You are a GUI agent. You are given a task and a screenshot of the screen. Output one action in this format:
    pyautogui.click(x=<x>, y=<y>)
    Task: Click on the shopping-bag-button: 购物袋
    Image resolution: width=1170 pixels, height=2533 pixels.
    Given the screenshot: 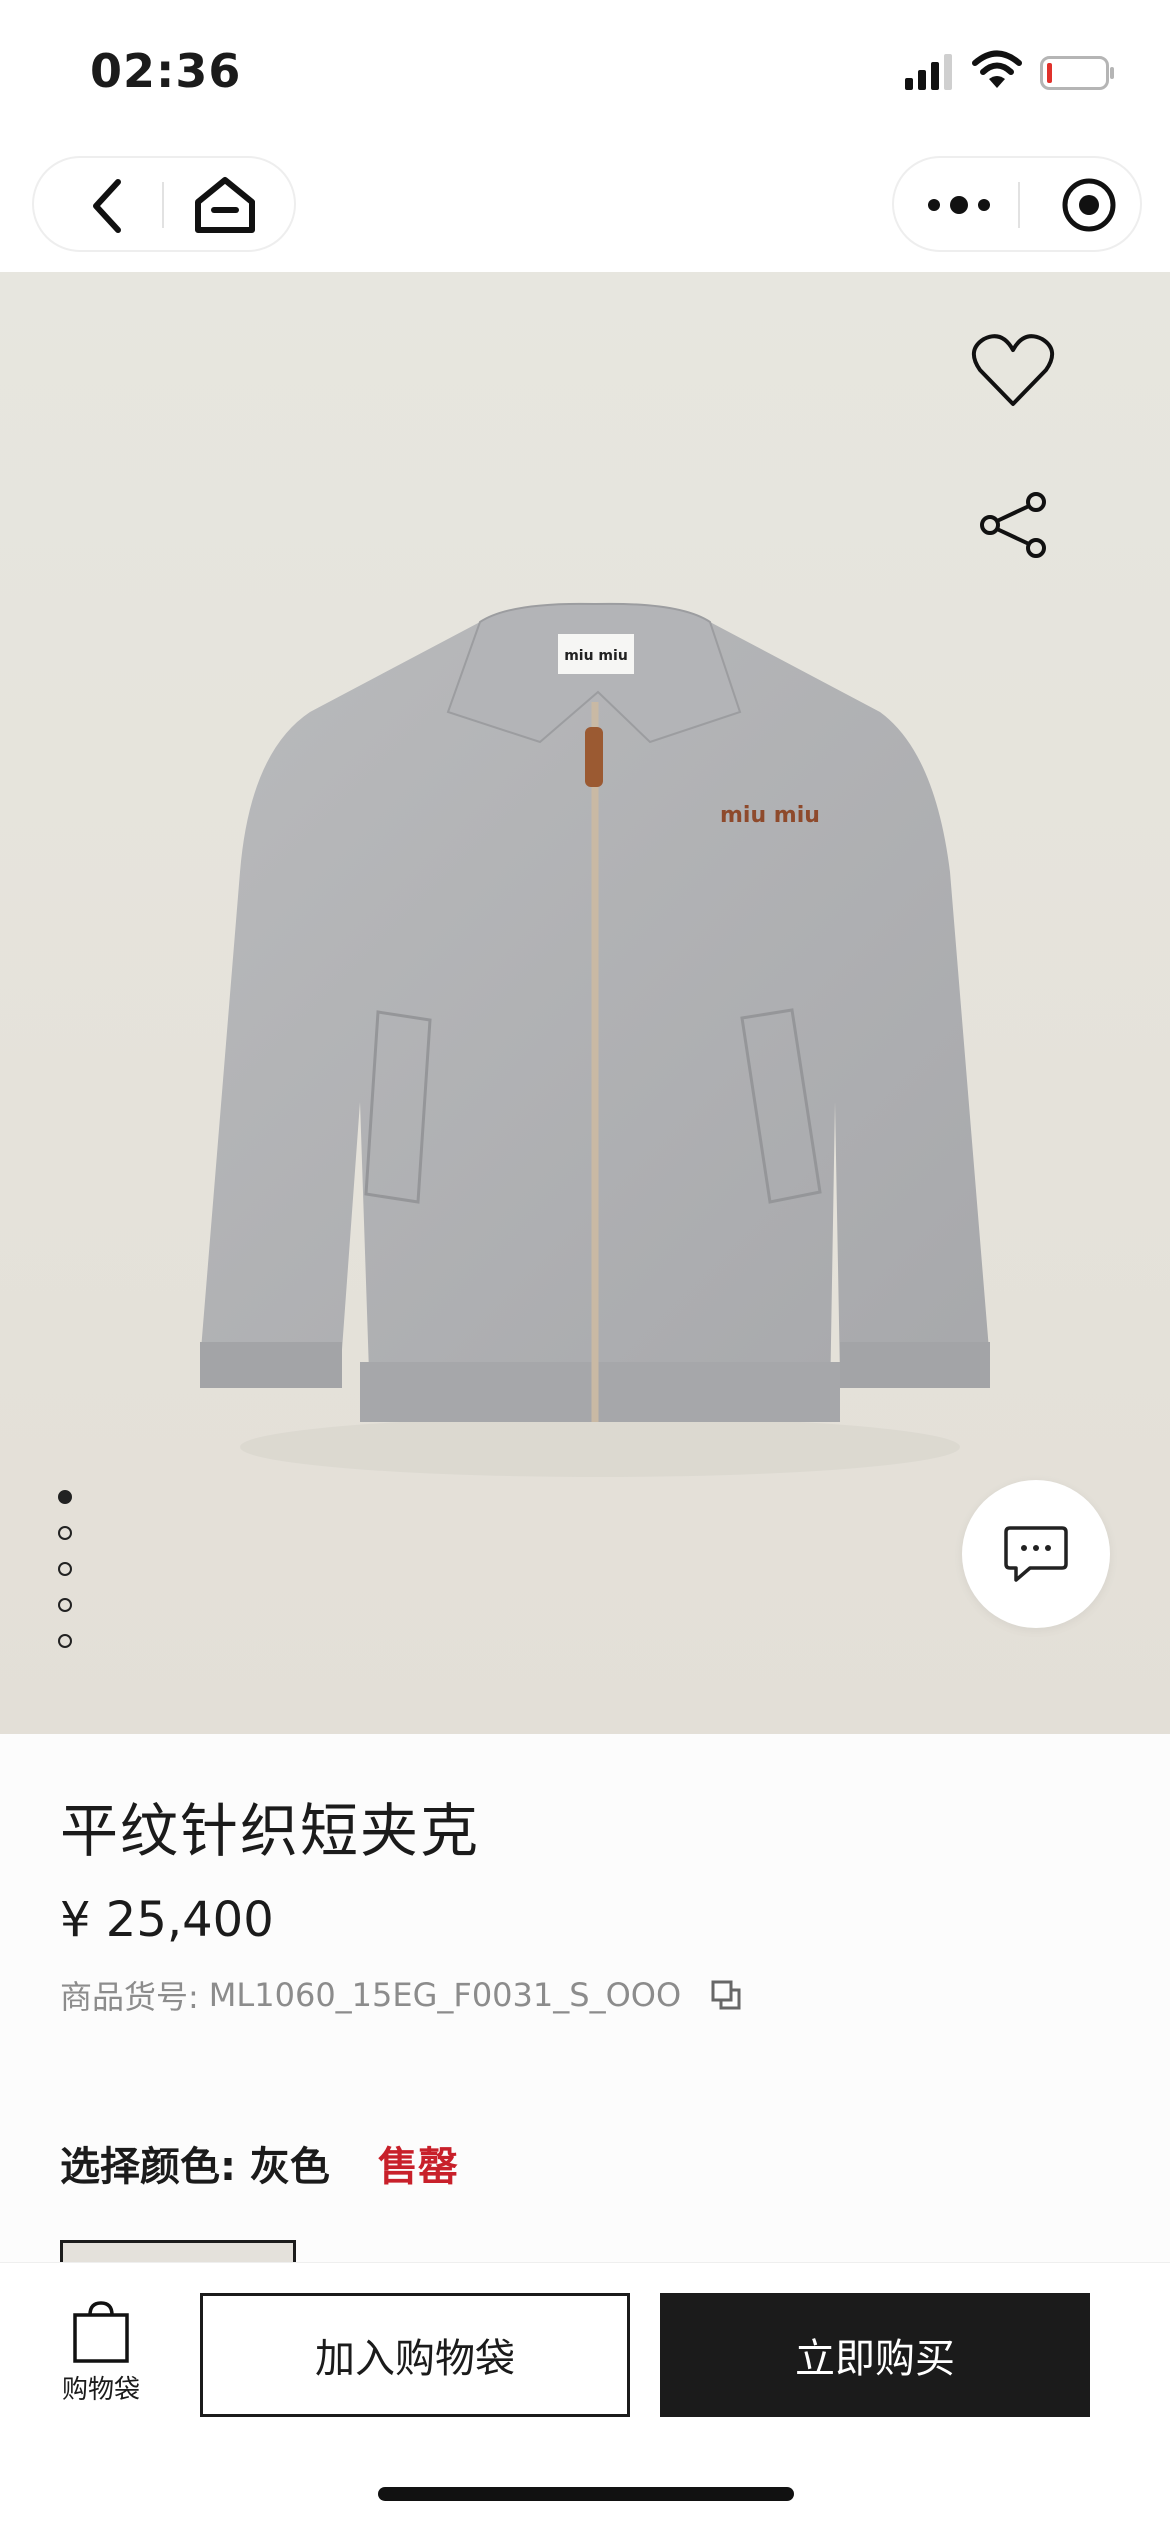 What is the action you would take?
    pyautogui.click(x=101, y=2359)
    